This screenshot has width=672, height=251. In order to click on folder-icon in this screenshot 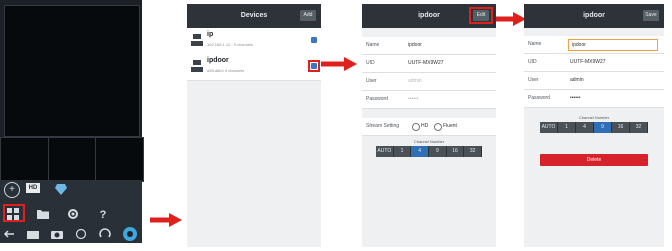, I will do `click(43, 214)`.